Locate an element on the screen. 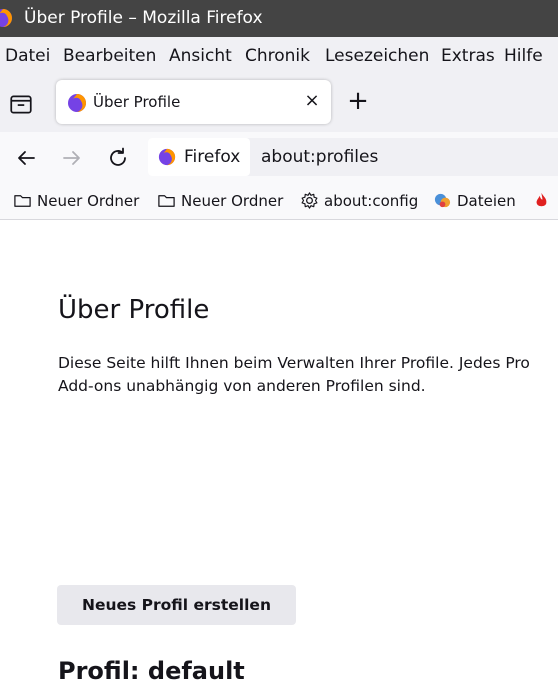 This screenshot has width=558, height=696. reload-icon is located at coordinates (118, 158).